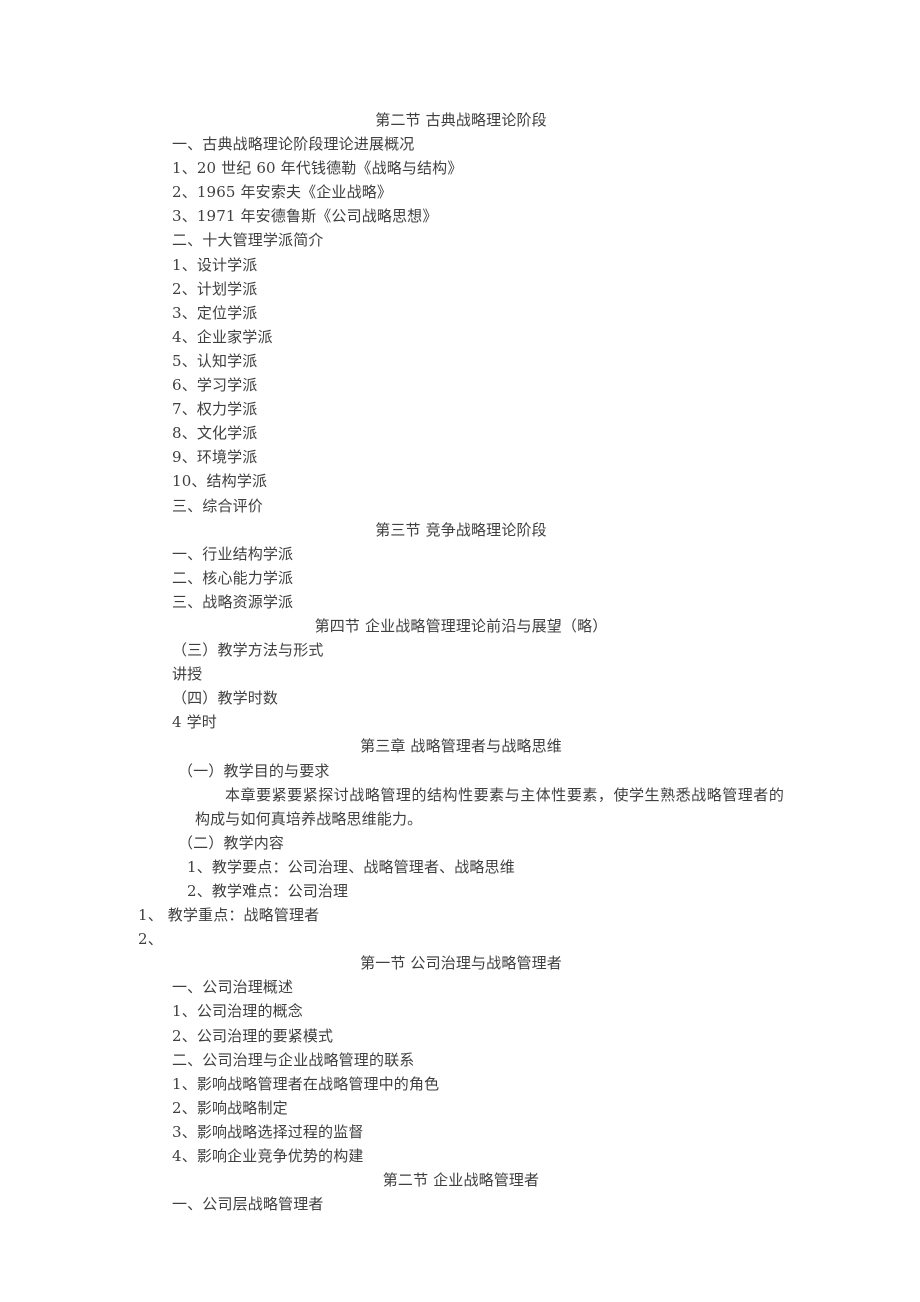  Describe the element at coordinates (305, 216) in the screenshot. I see `outline-line: 3、1971 年安德鲁斯《公司战略思想》` at that location.